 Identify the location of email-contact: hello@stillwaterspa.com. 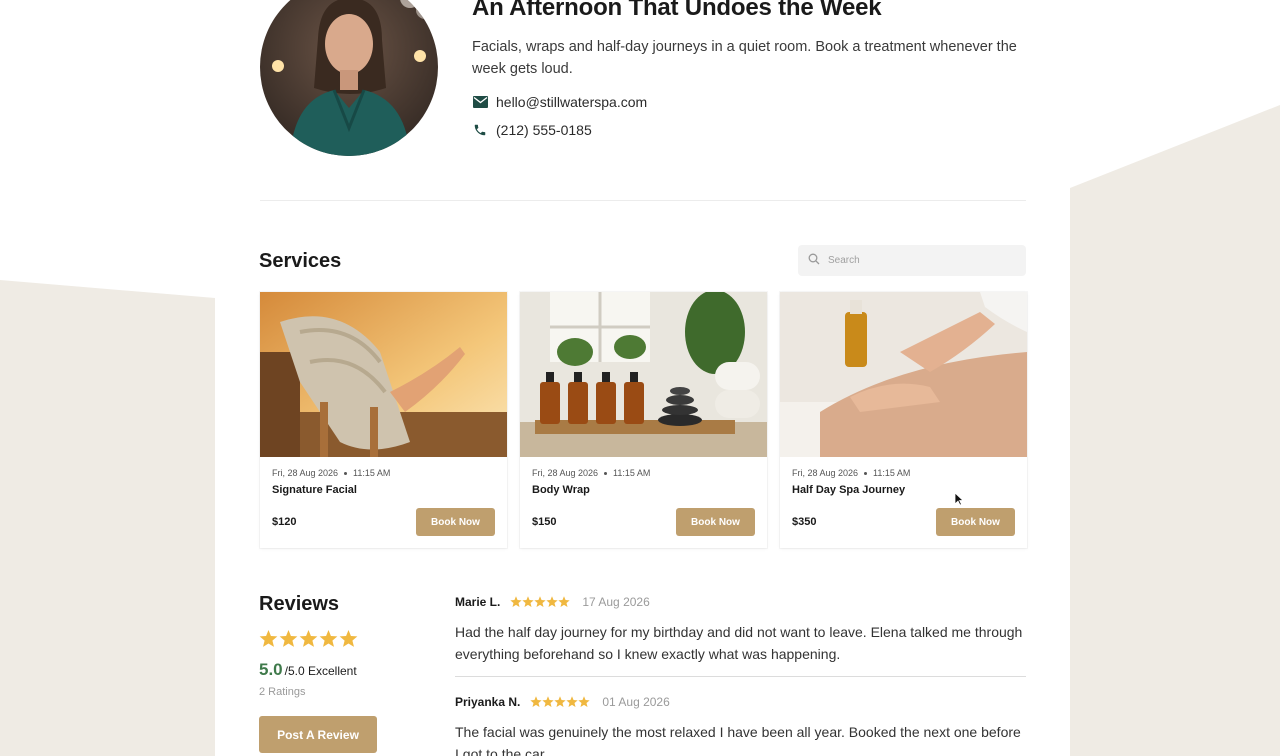
(559, 102).